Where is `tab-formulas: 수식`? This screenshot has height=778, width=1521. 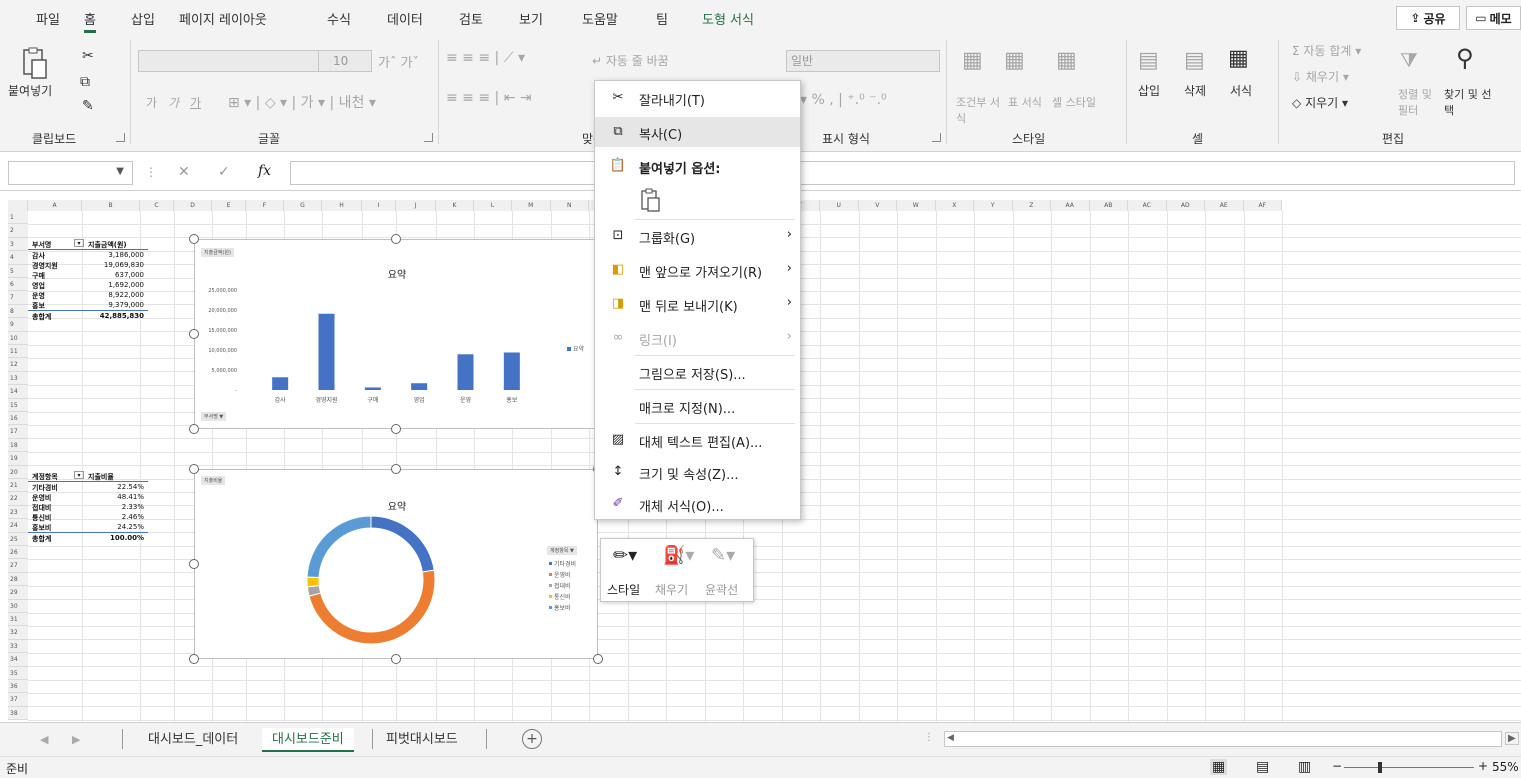
tab-formulas: 수식 is located at coordinates (339, 18).